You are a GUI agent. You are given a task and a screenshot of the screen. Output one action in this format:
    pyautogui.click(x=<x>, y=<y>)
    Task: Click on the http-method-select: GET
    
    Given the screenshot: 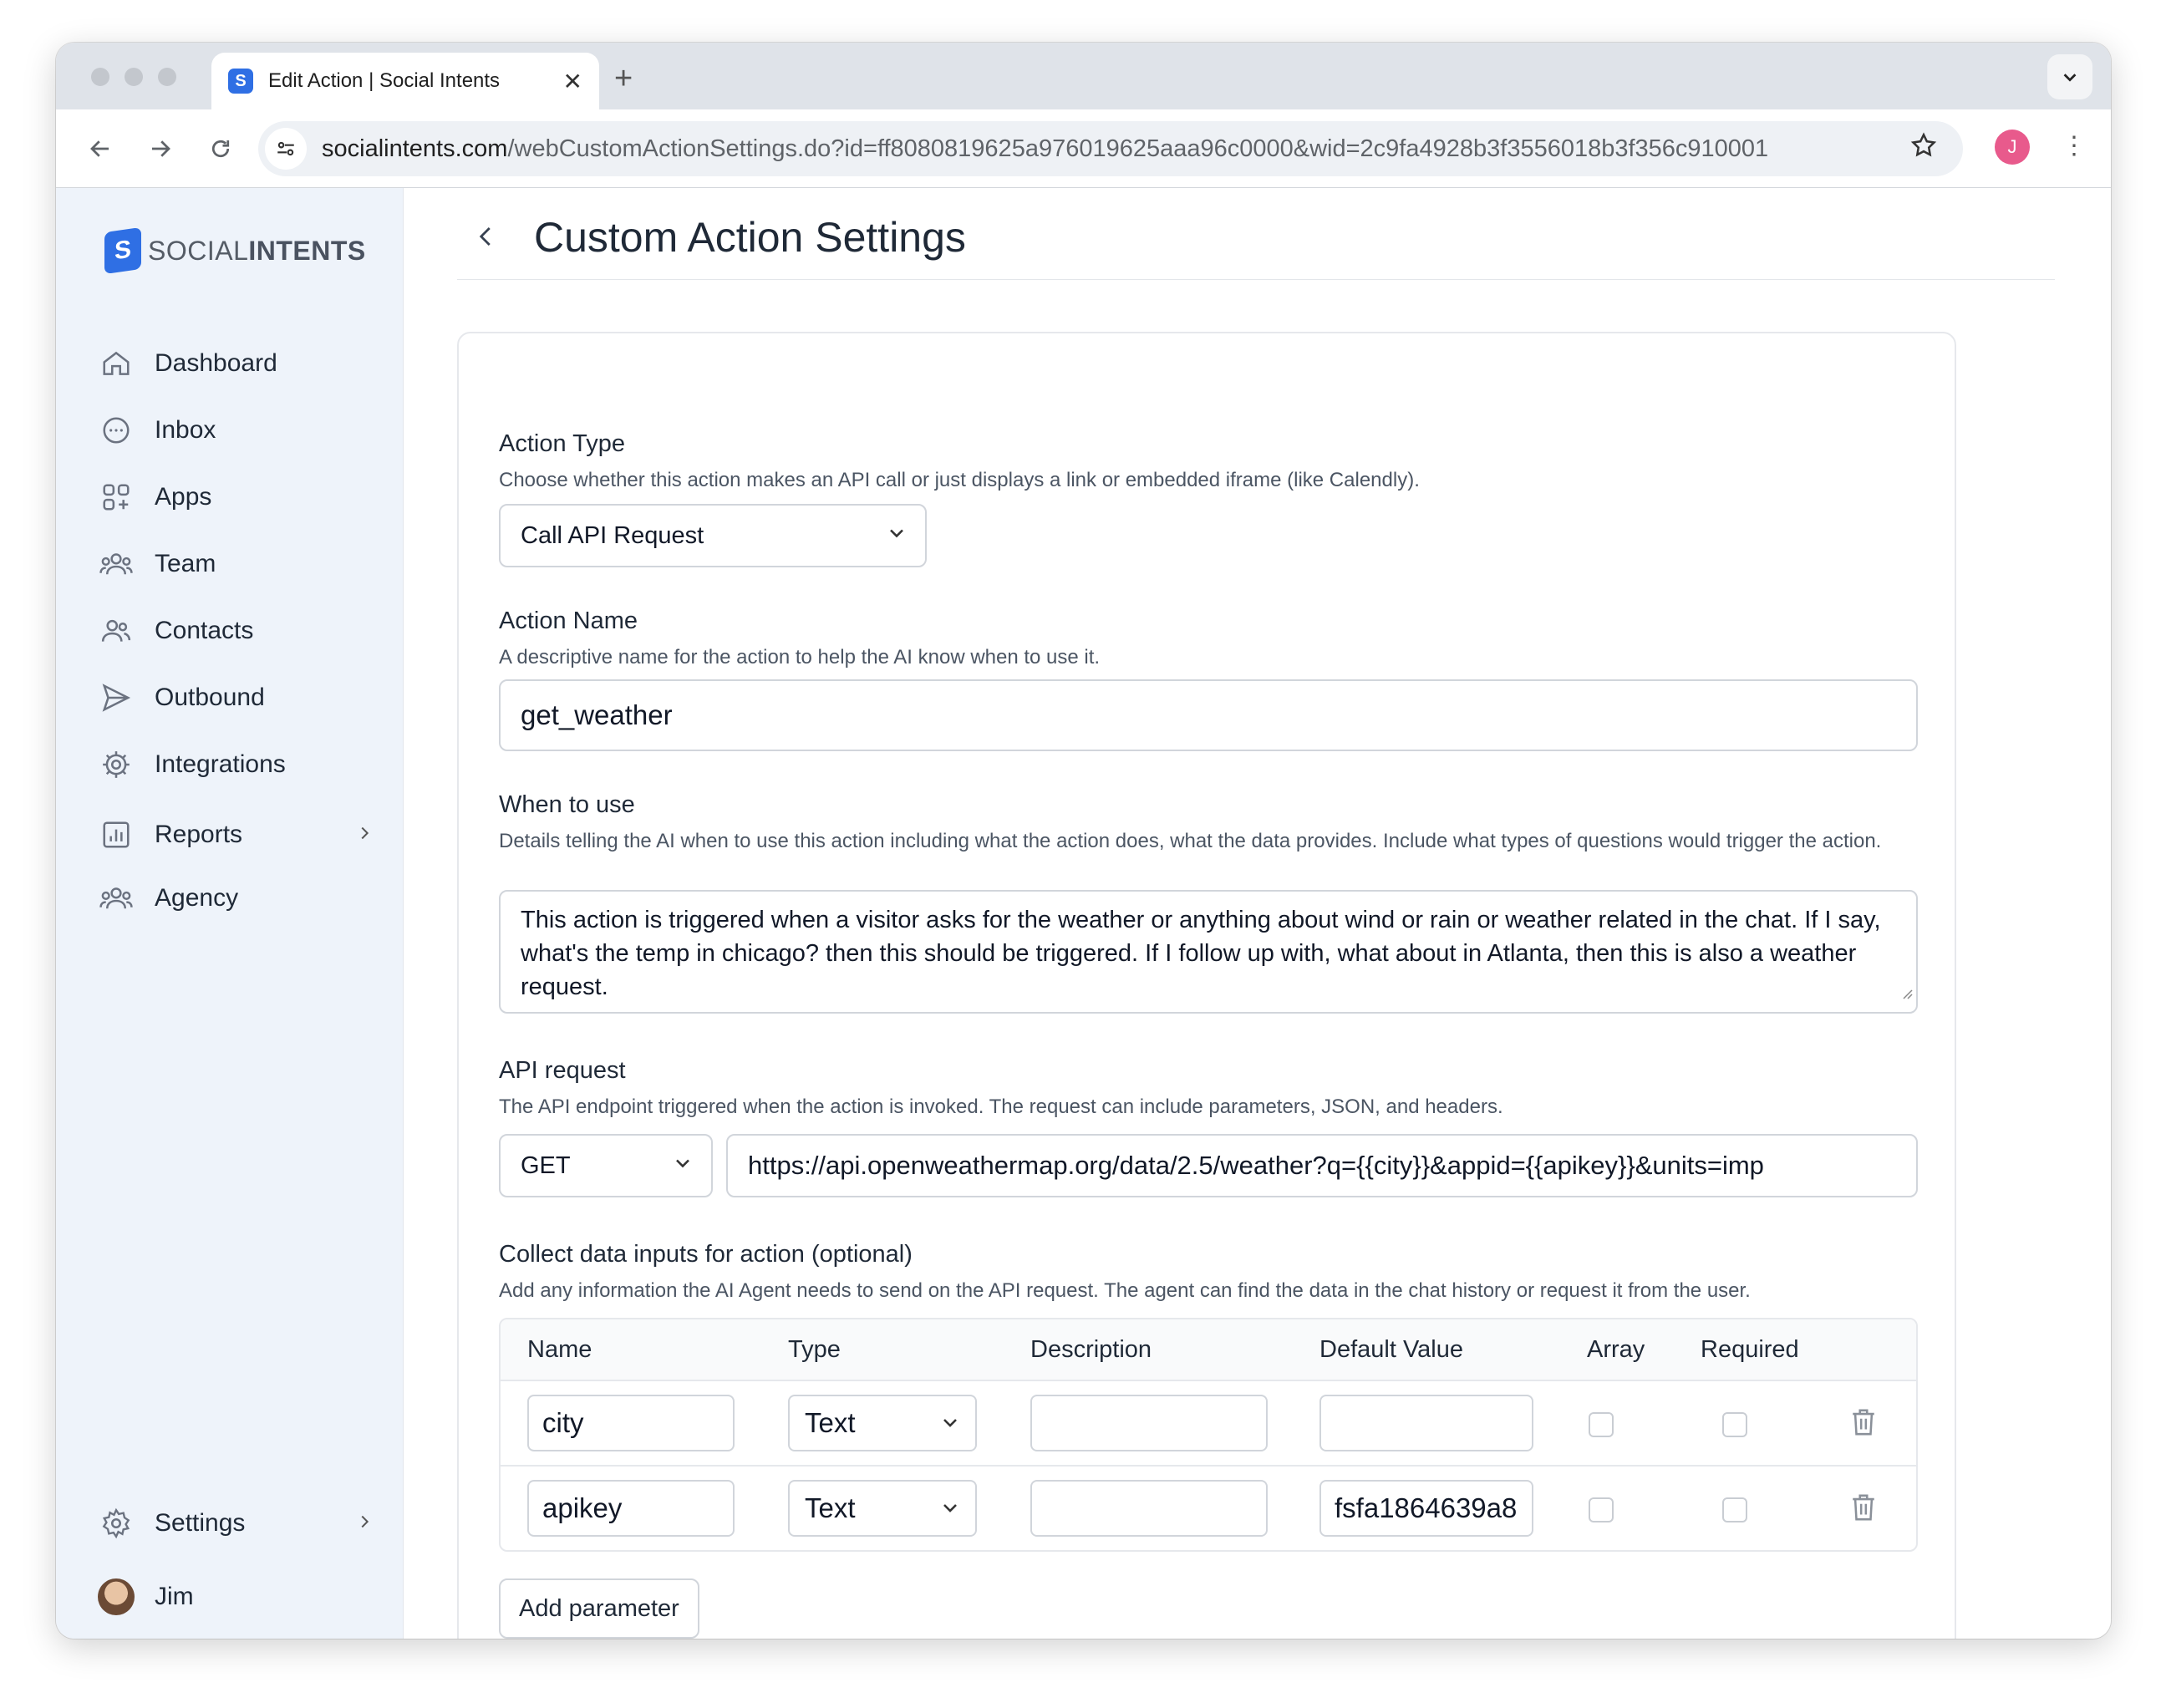 What is the action you would take?
    pyautogui.click(x=606, y=1165)
    